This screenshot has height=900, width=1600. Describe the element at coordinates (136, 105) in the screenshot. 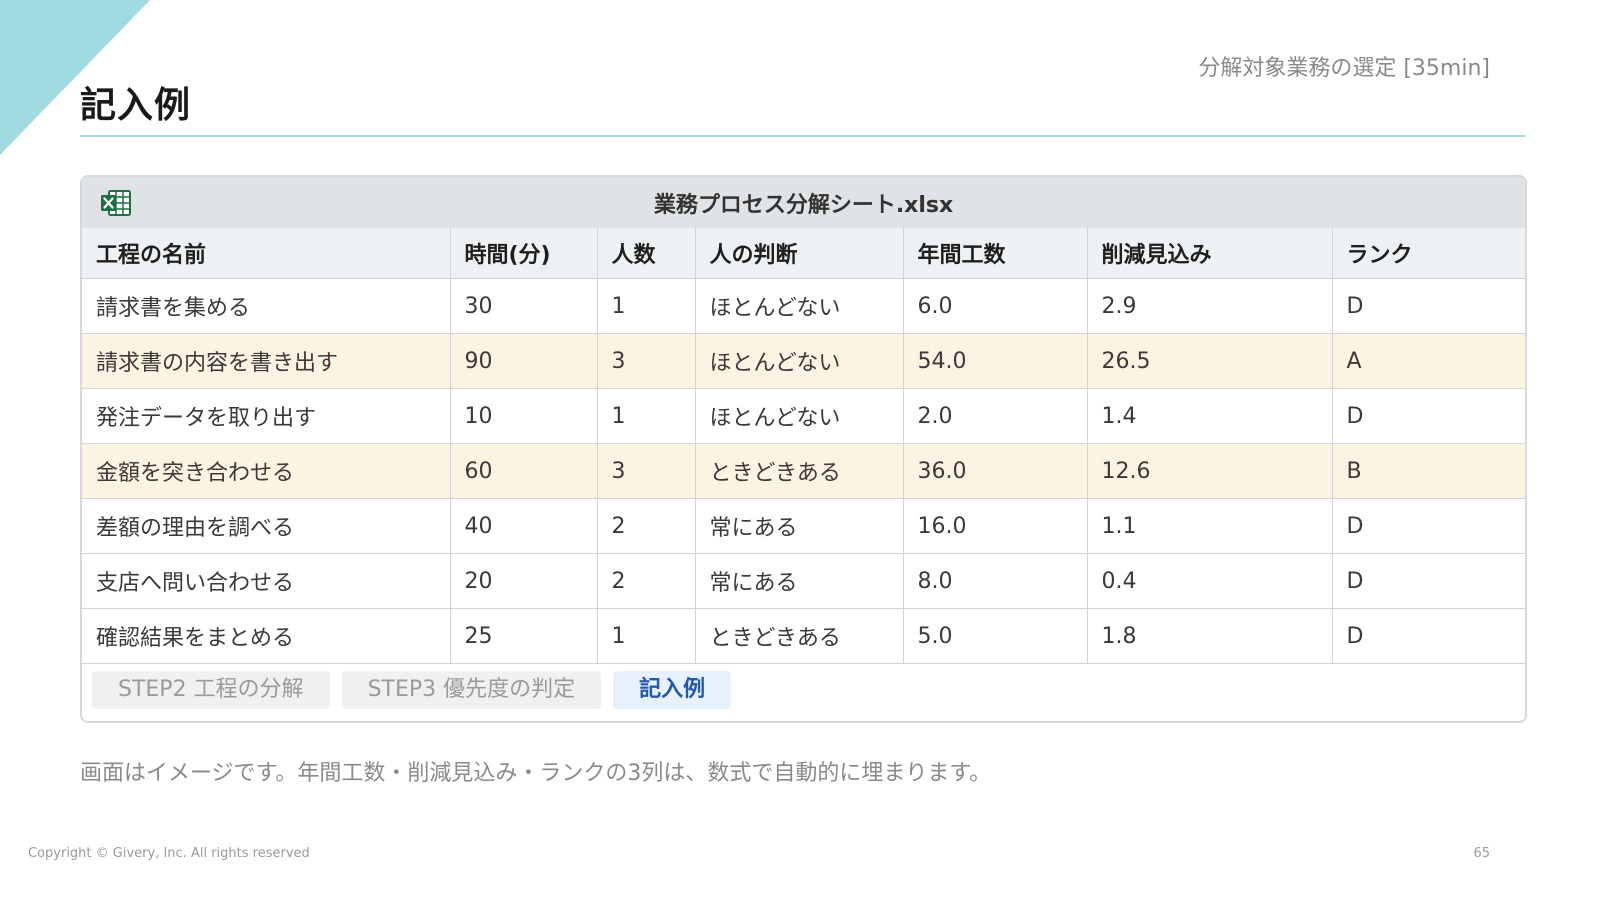

I see `page-title: 記入例` at that location.